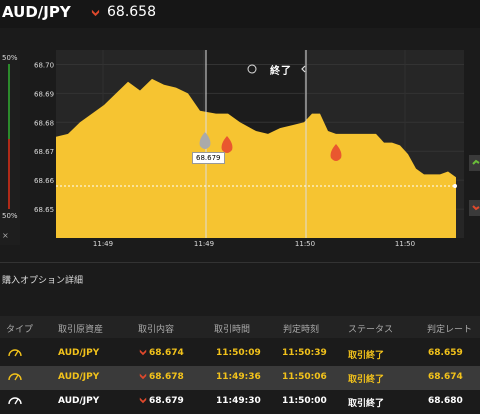 The width and height of the screenshot is (480, 414). What do you see at coordinates (304, 401) in the screenshot?
I see `judge-time: 11:50:00` at bounding box center [304, 401].